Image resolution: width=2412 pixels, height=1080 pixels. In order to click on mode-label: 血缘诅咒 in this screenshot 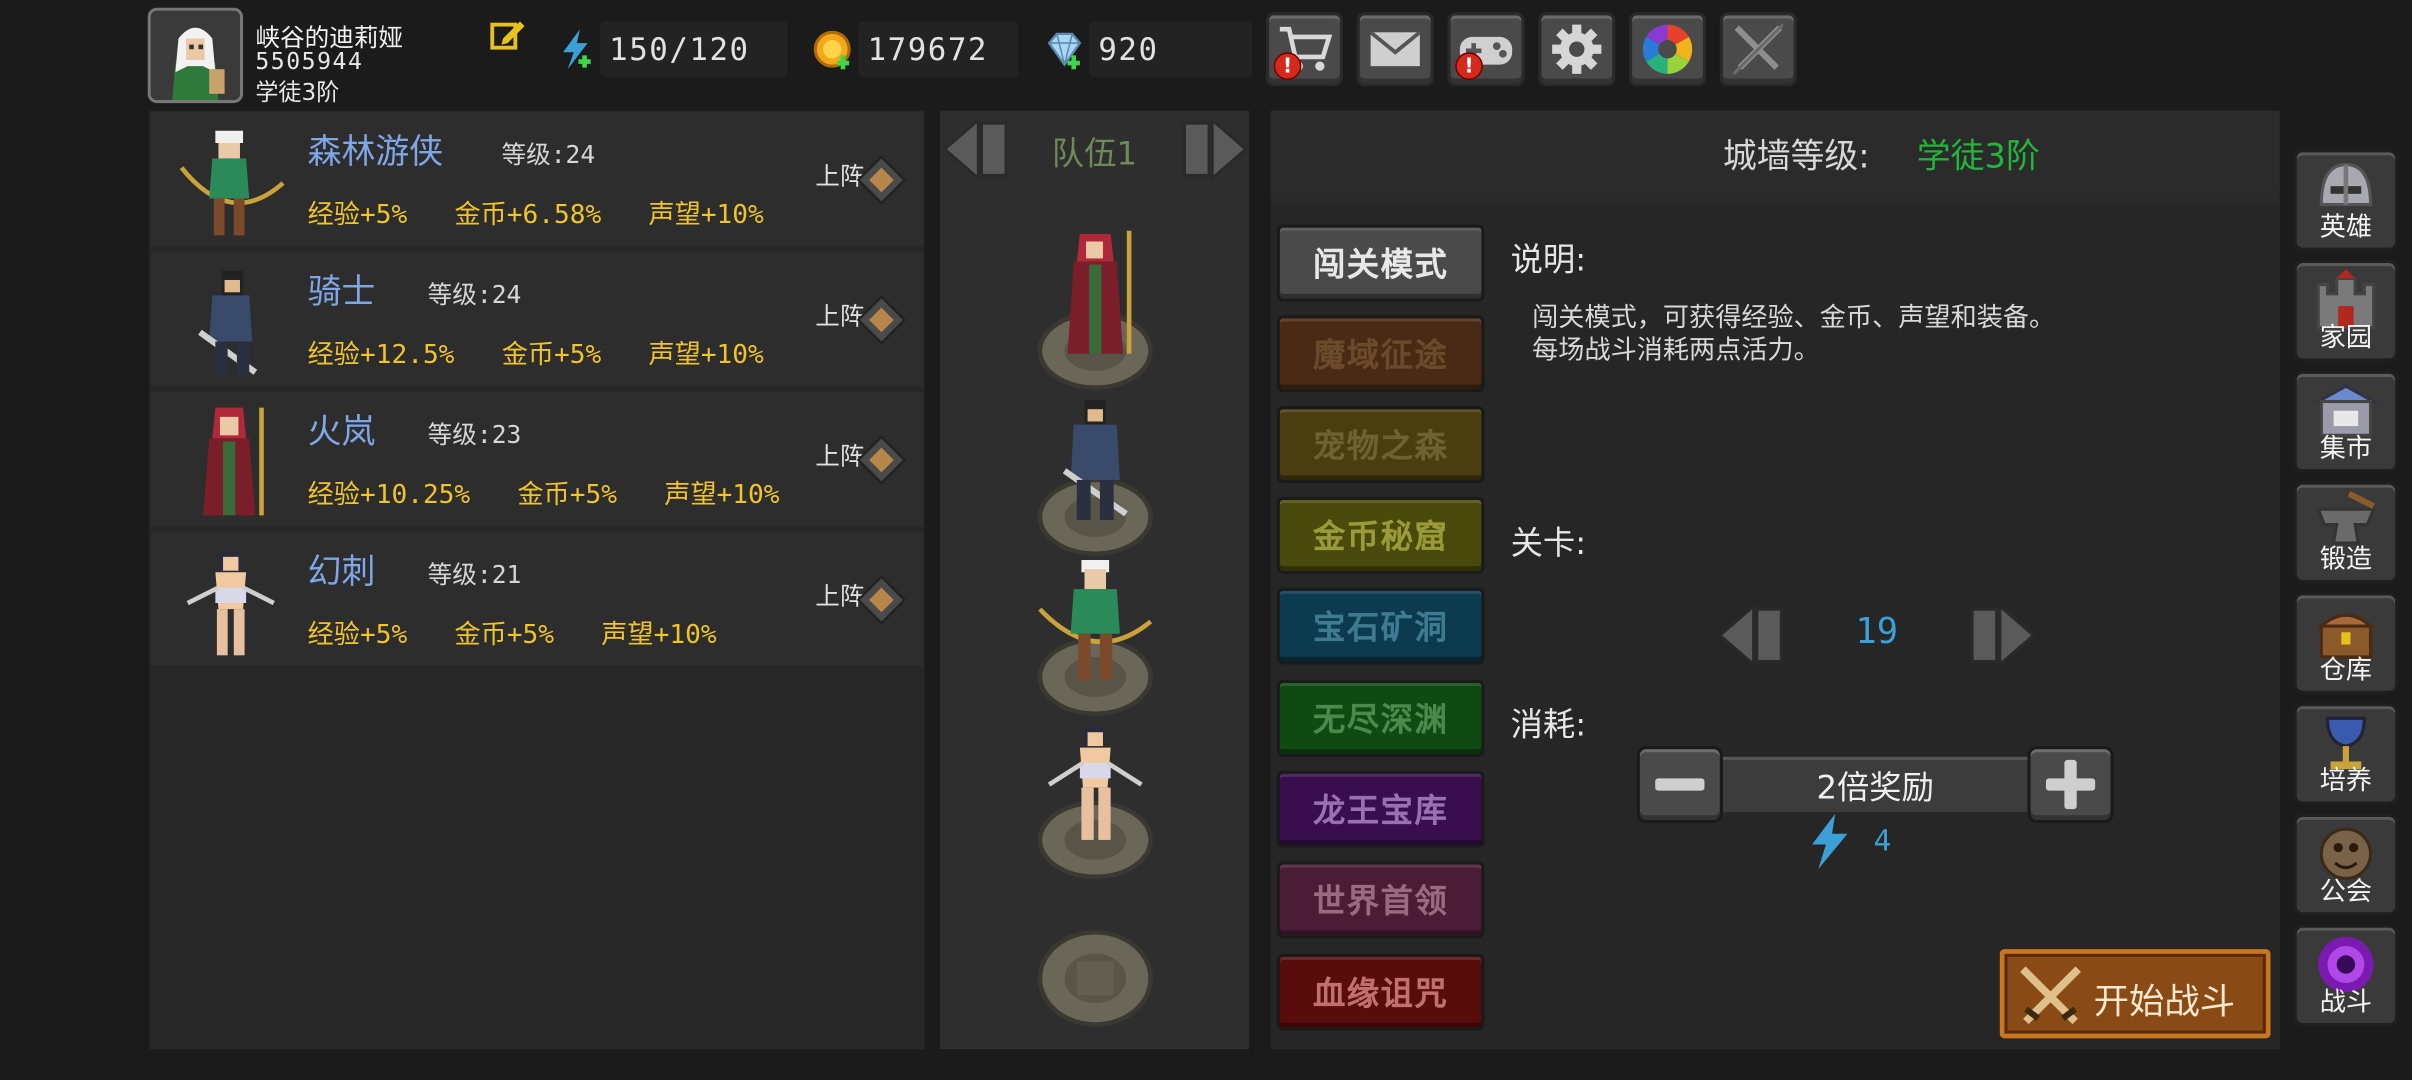, I will do `click(1380, 994)`.